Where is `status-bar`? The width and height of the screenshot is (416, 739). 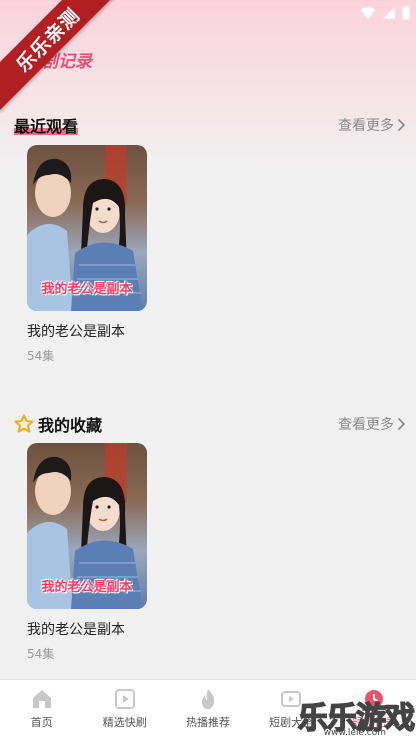
status-bar is located at coordinates (385, 13).